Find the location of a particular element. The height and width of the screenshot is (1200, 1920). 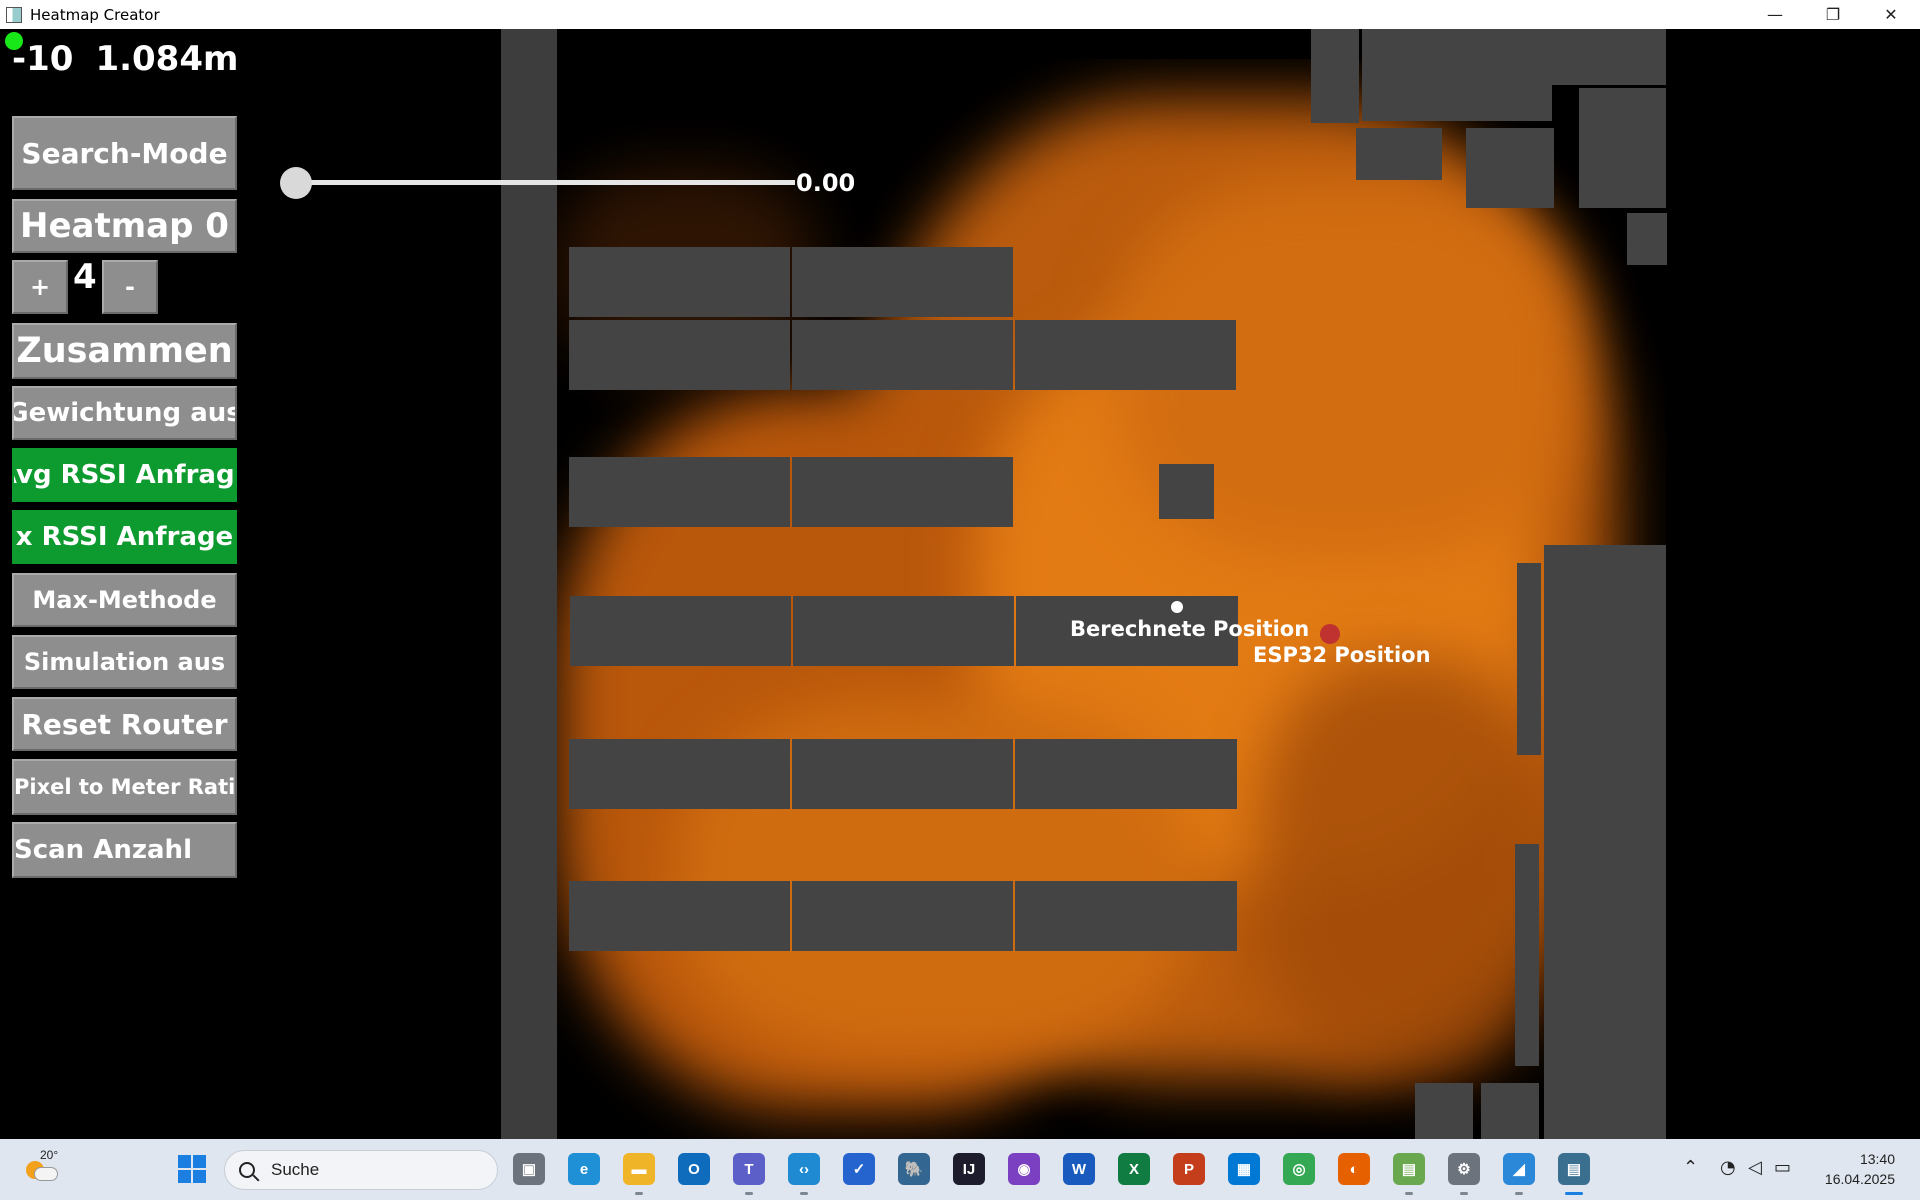

map-app-icon: ▤ is located at coordinates (1409, 1169).